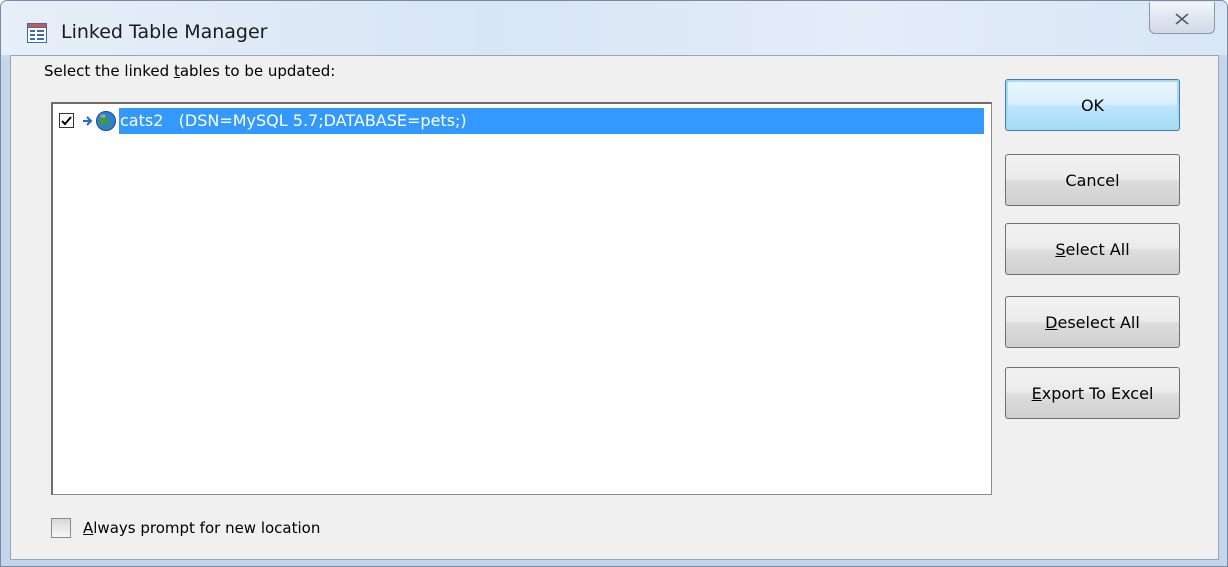  What do you see at coordinates (1051, 322) in the screenshot?
I see `deselect-all-mnemonic: D` at bounding box center [1051, 322].